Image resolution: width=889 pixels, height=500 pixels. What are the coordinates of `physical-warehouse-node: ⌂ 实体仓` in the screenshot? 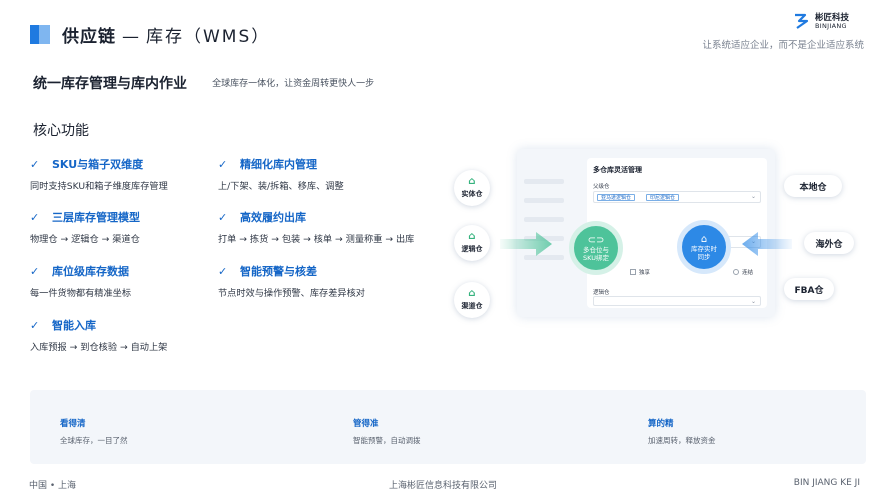 It's located at (472, 188).